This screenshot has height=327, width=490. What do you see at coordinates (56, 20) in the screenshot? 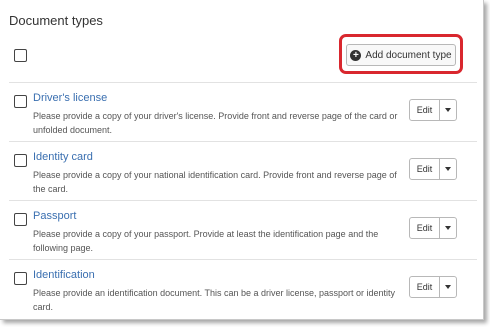
I see `section-title: Document types` at bounding box center [56, 20].